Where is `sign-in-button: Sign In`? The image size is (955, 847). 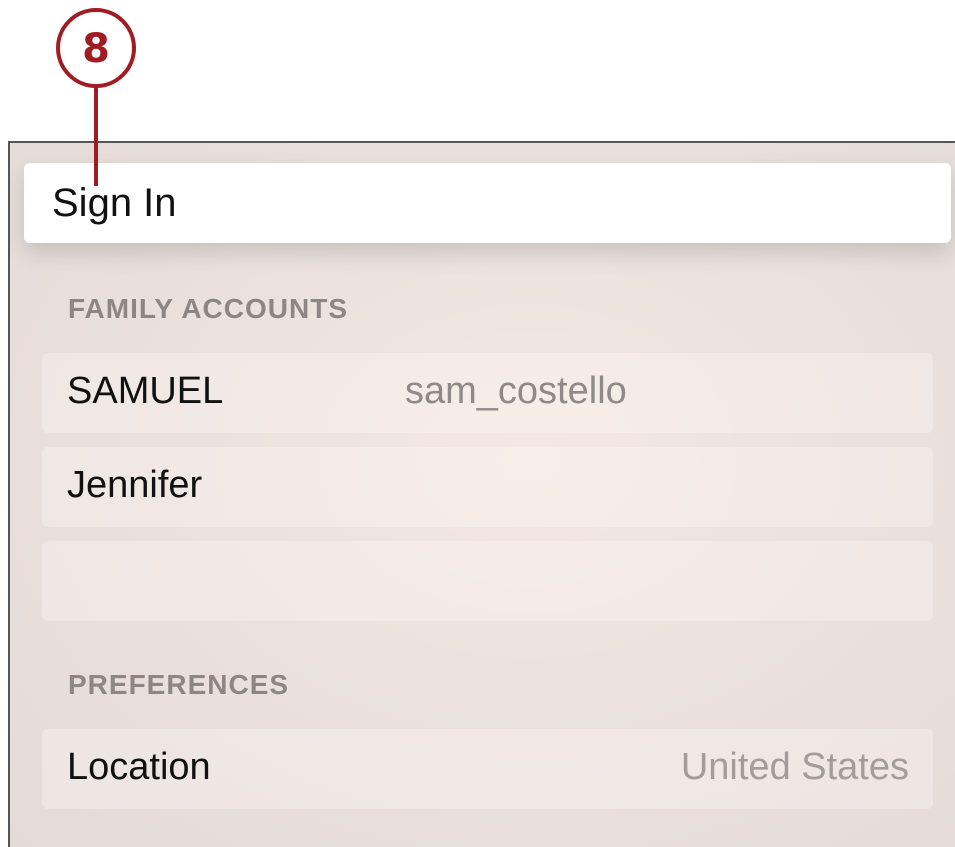
sign-in-button: Sign In is located at coordinates (487, 203).